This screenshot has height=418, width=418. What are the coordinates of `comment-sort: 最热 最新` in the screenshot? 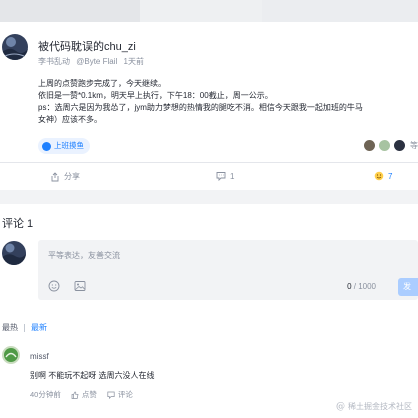 It's located at (24, 327).